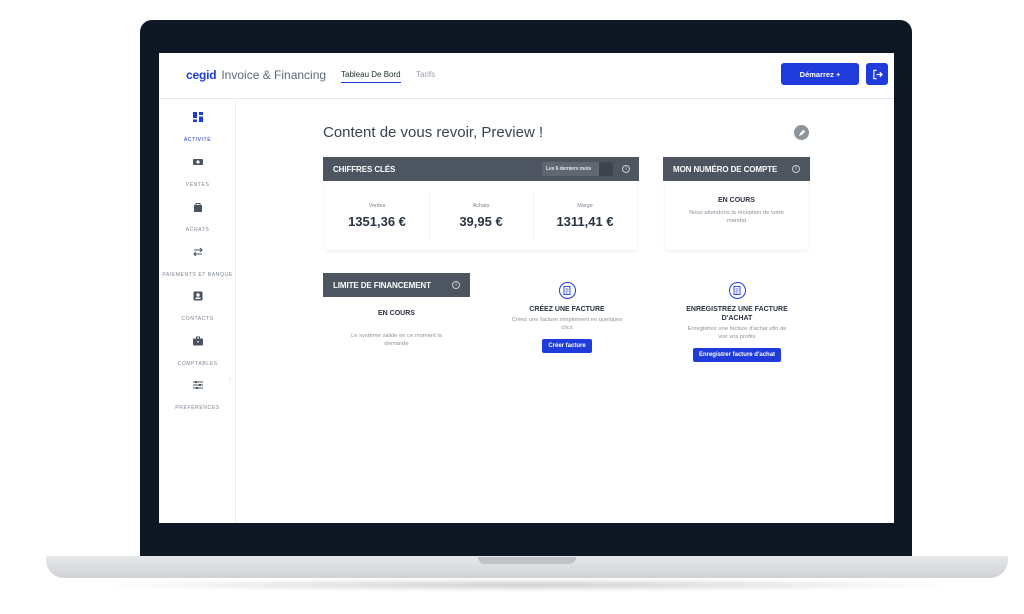 This screenshot has width=1024, height=614. I want to click on edit-button, so click(801, 132).